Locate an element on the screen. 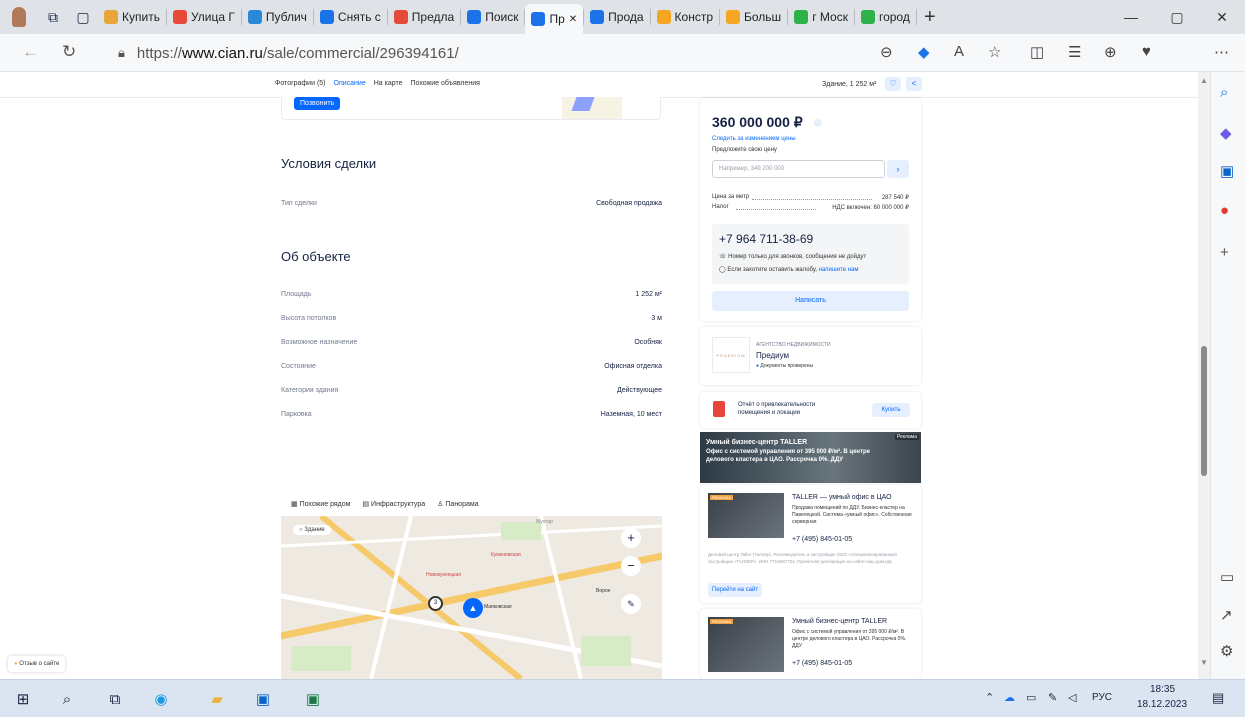 The height and width of the screenshot is (717, 1245). open-external-icon: ↗ is located at coordinates (1226, 615).